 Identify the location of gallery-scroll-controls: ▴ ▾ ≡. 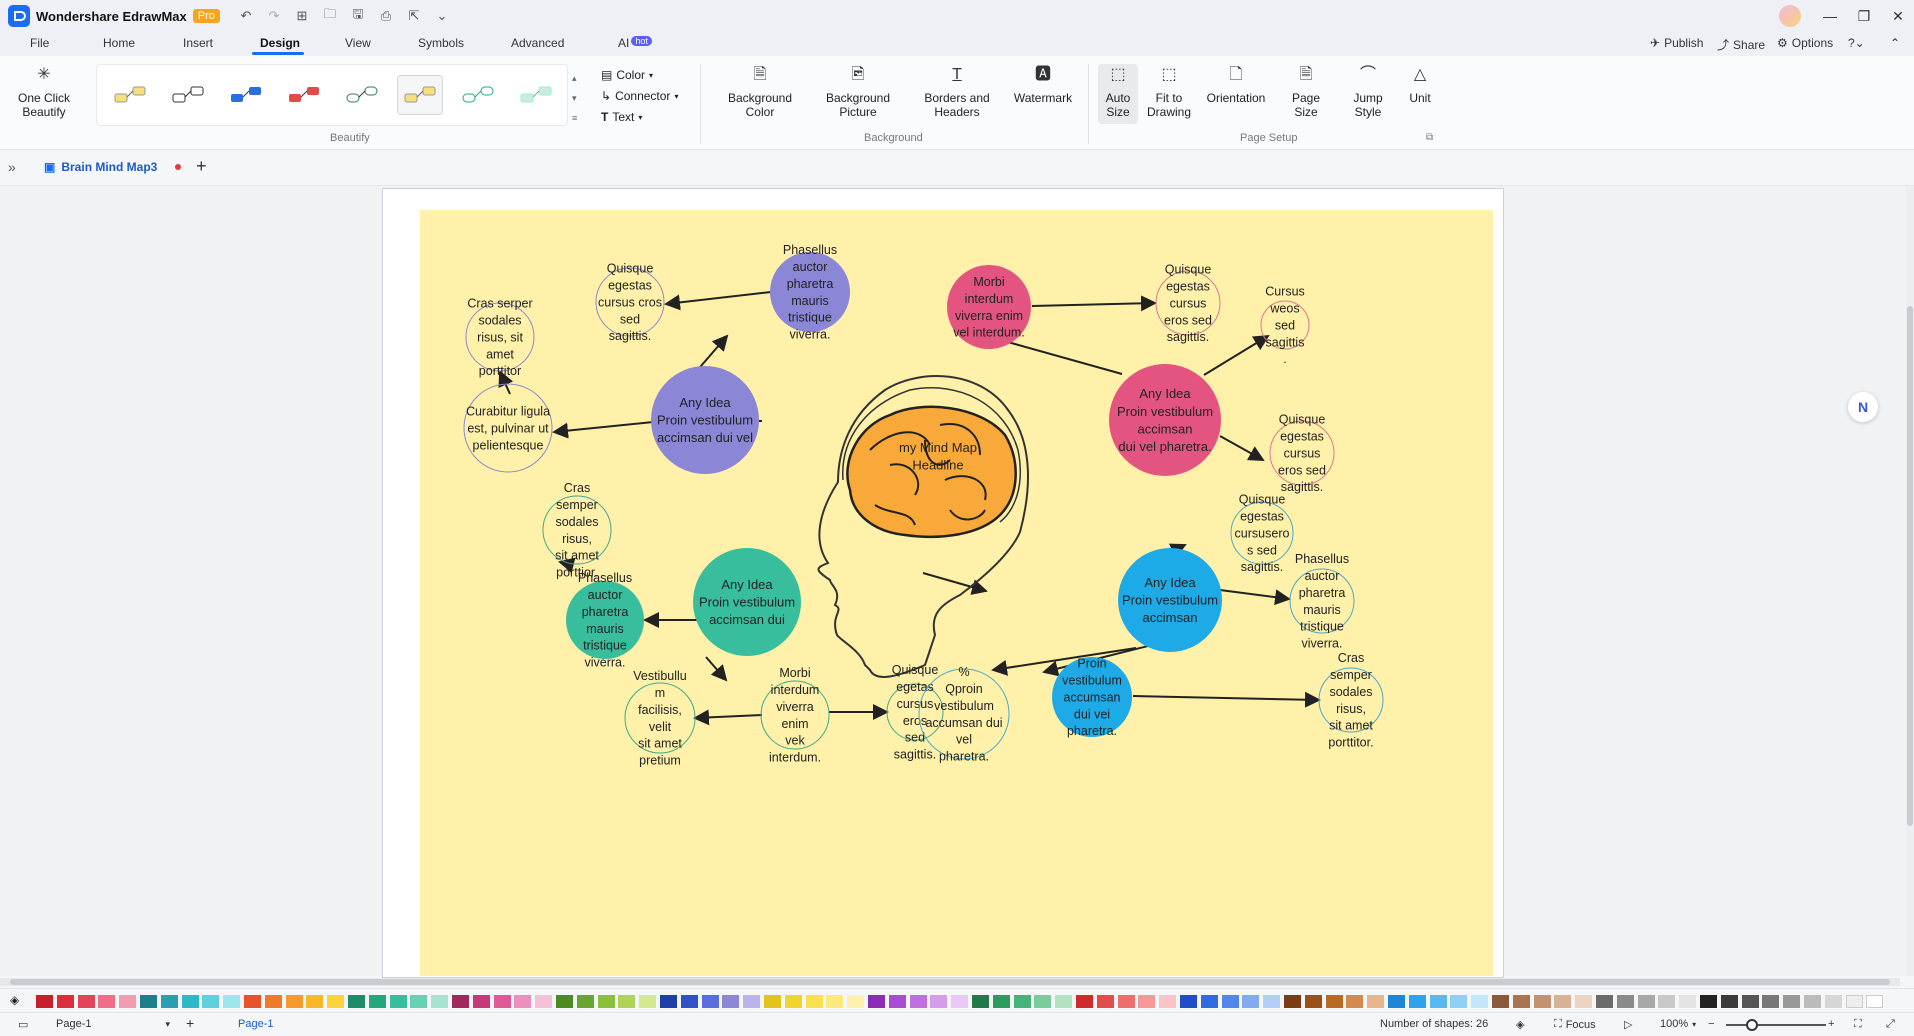
(574, 98).